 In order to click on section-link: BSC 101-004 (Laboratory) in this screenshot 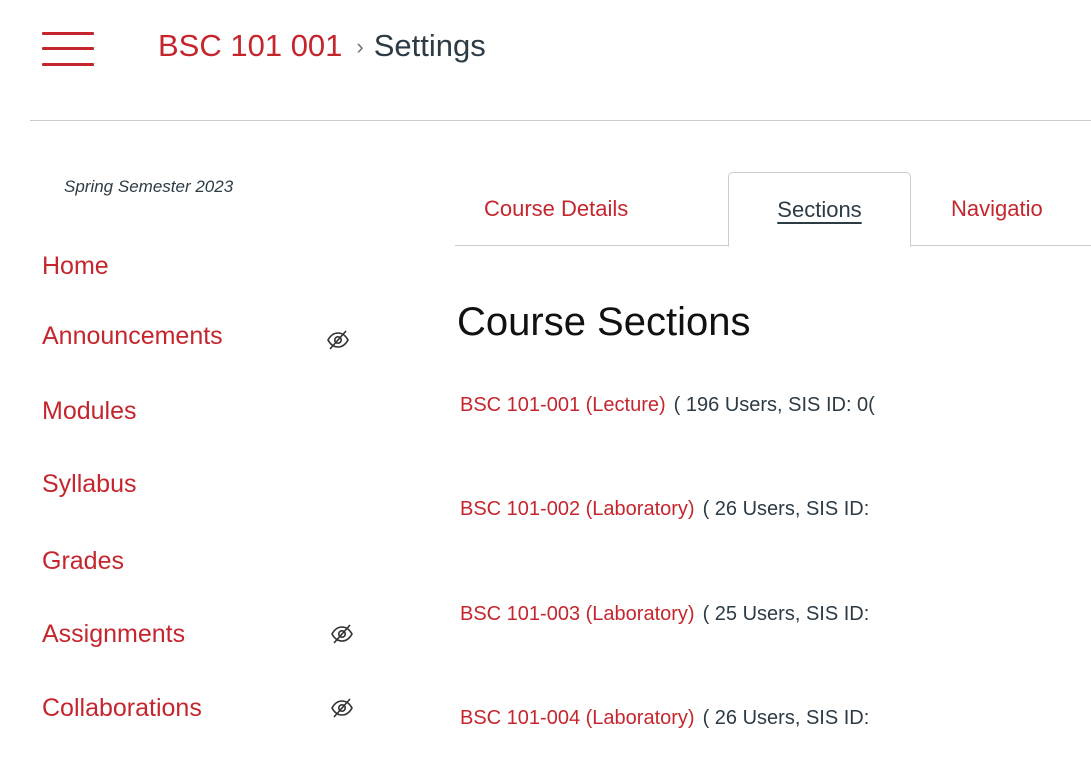, I will do `click(577, 718)`.